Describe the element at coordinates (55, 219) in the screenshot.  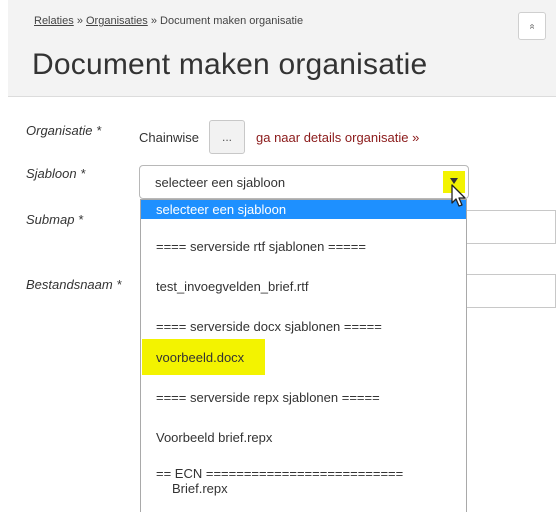
I see `submap-label: Submap *` at that location.